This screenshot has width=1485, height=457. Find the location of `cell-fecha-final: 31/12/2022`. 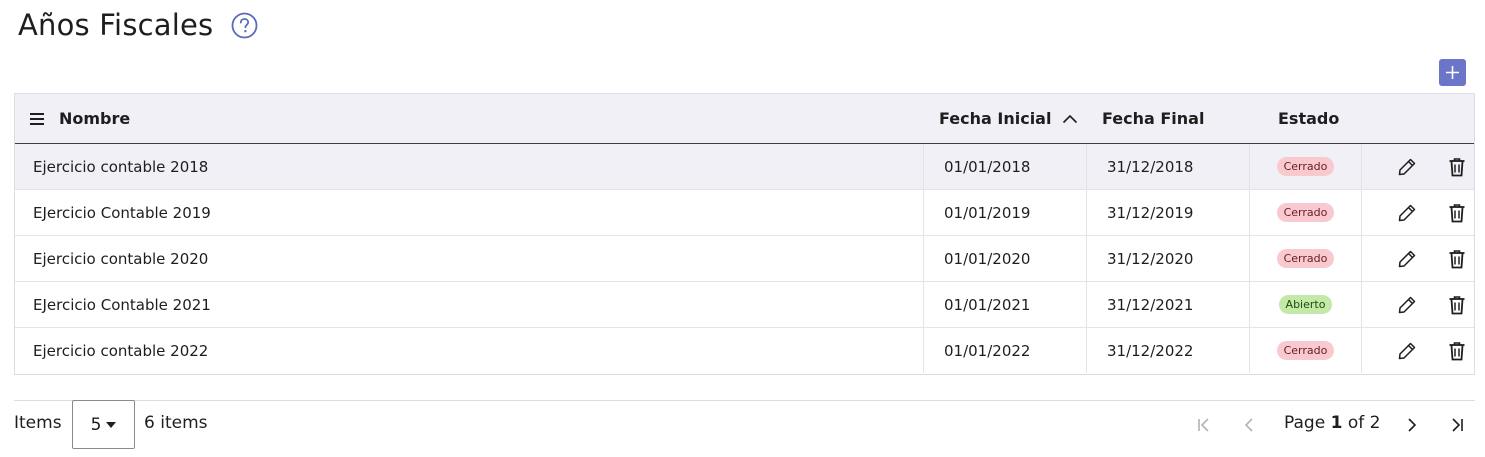

cell-fecha-final: 31/12/2022 is located at coordinates (1167, 350).